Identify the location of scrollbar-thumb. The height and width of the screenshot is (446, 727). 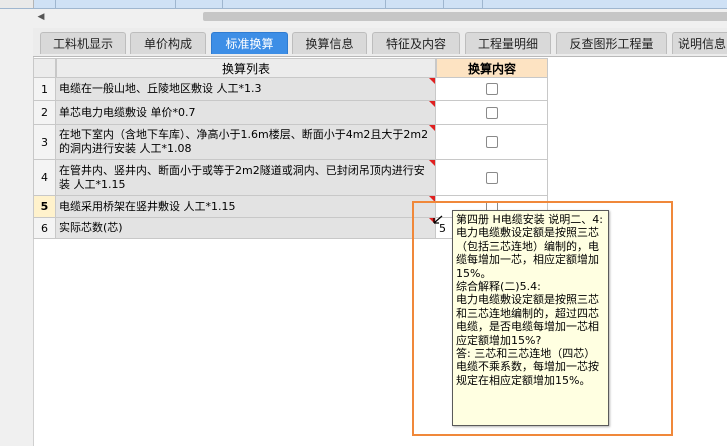
(465, 16).